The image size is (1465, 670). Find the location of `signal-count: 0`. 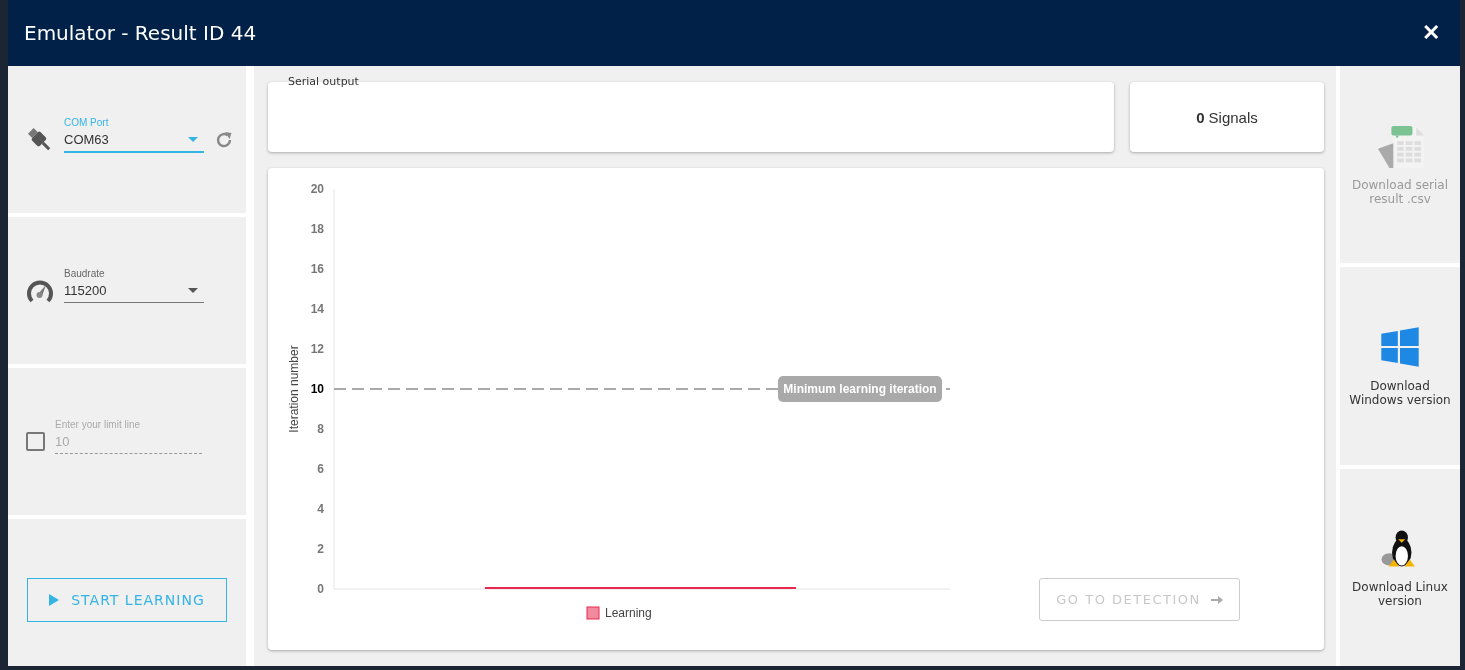

signal-count: 0 is located at coordinates (1200, 117).